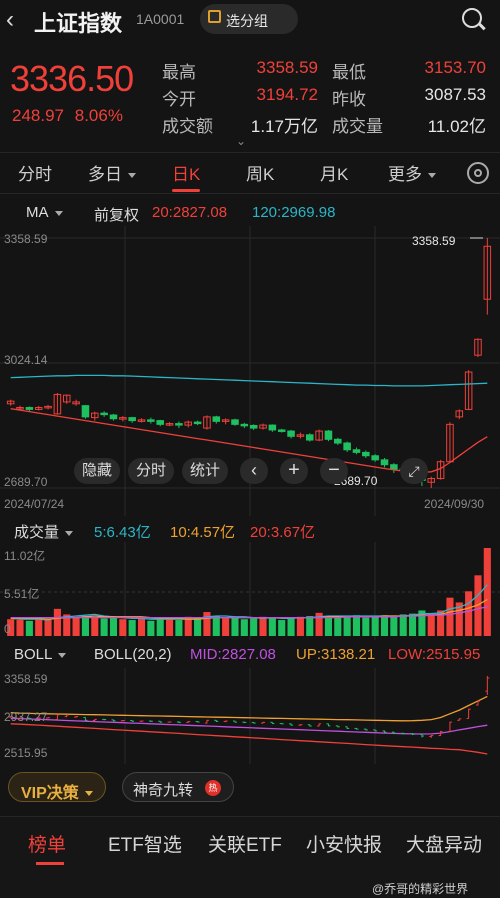 The image size is (500, 898). What do you see at coordinates (57, 787) in the screenshot?
I see `vip-decision-button: VIP决策` at bounding box center [57, 787].